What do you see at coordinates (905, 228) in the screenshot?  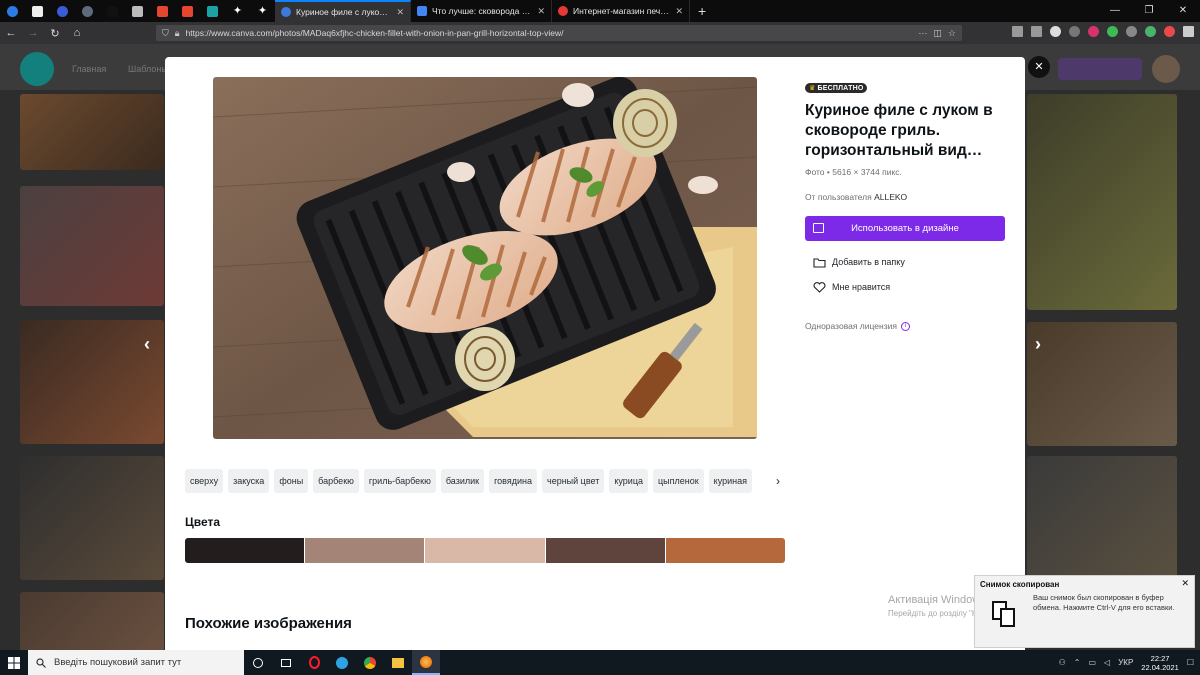 I see `use-in-design-button: Использовать в дизайне` at bounding box center [905, 228].